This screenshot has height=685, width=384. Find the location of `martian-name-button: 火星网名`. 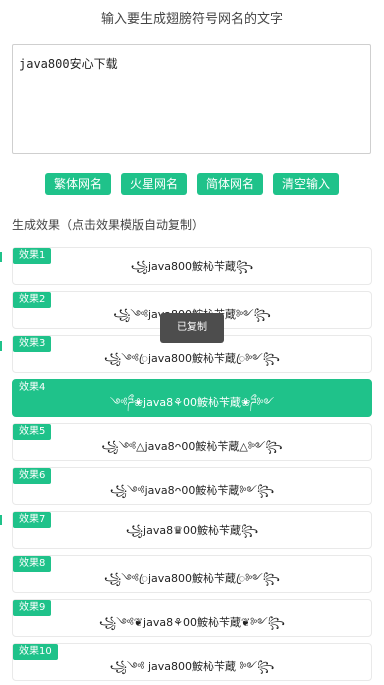

martian-name-button: 火星网名 is located at coordinates (153, 184).